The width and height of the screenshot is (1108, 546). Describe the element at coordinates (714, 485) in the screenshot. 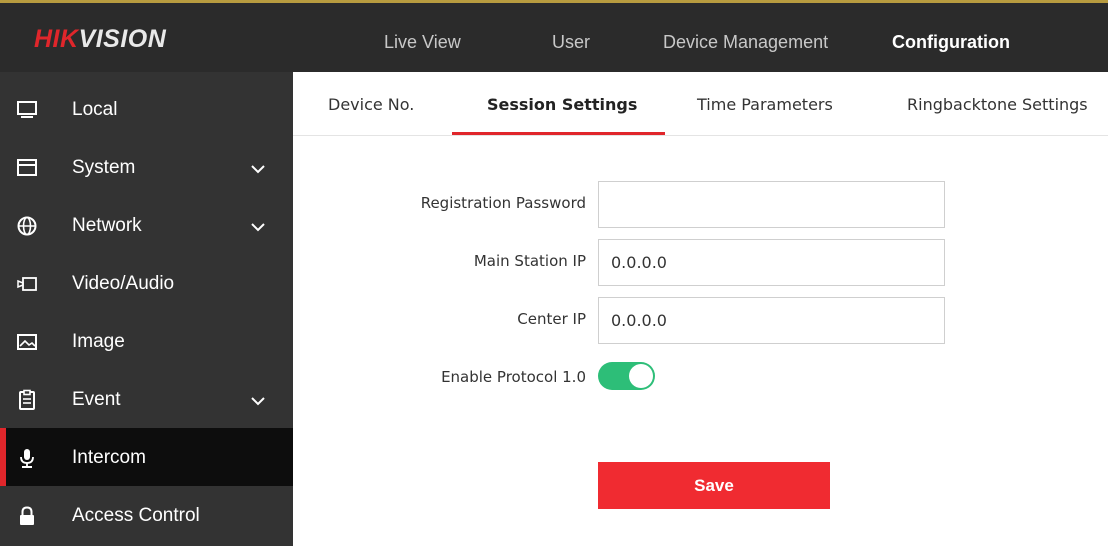

I see `save-button: Save` at that location.